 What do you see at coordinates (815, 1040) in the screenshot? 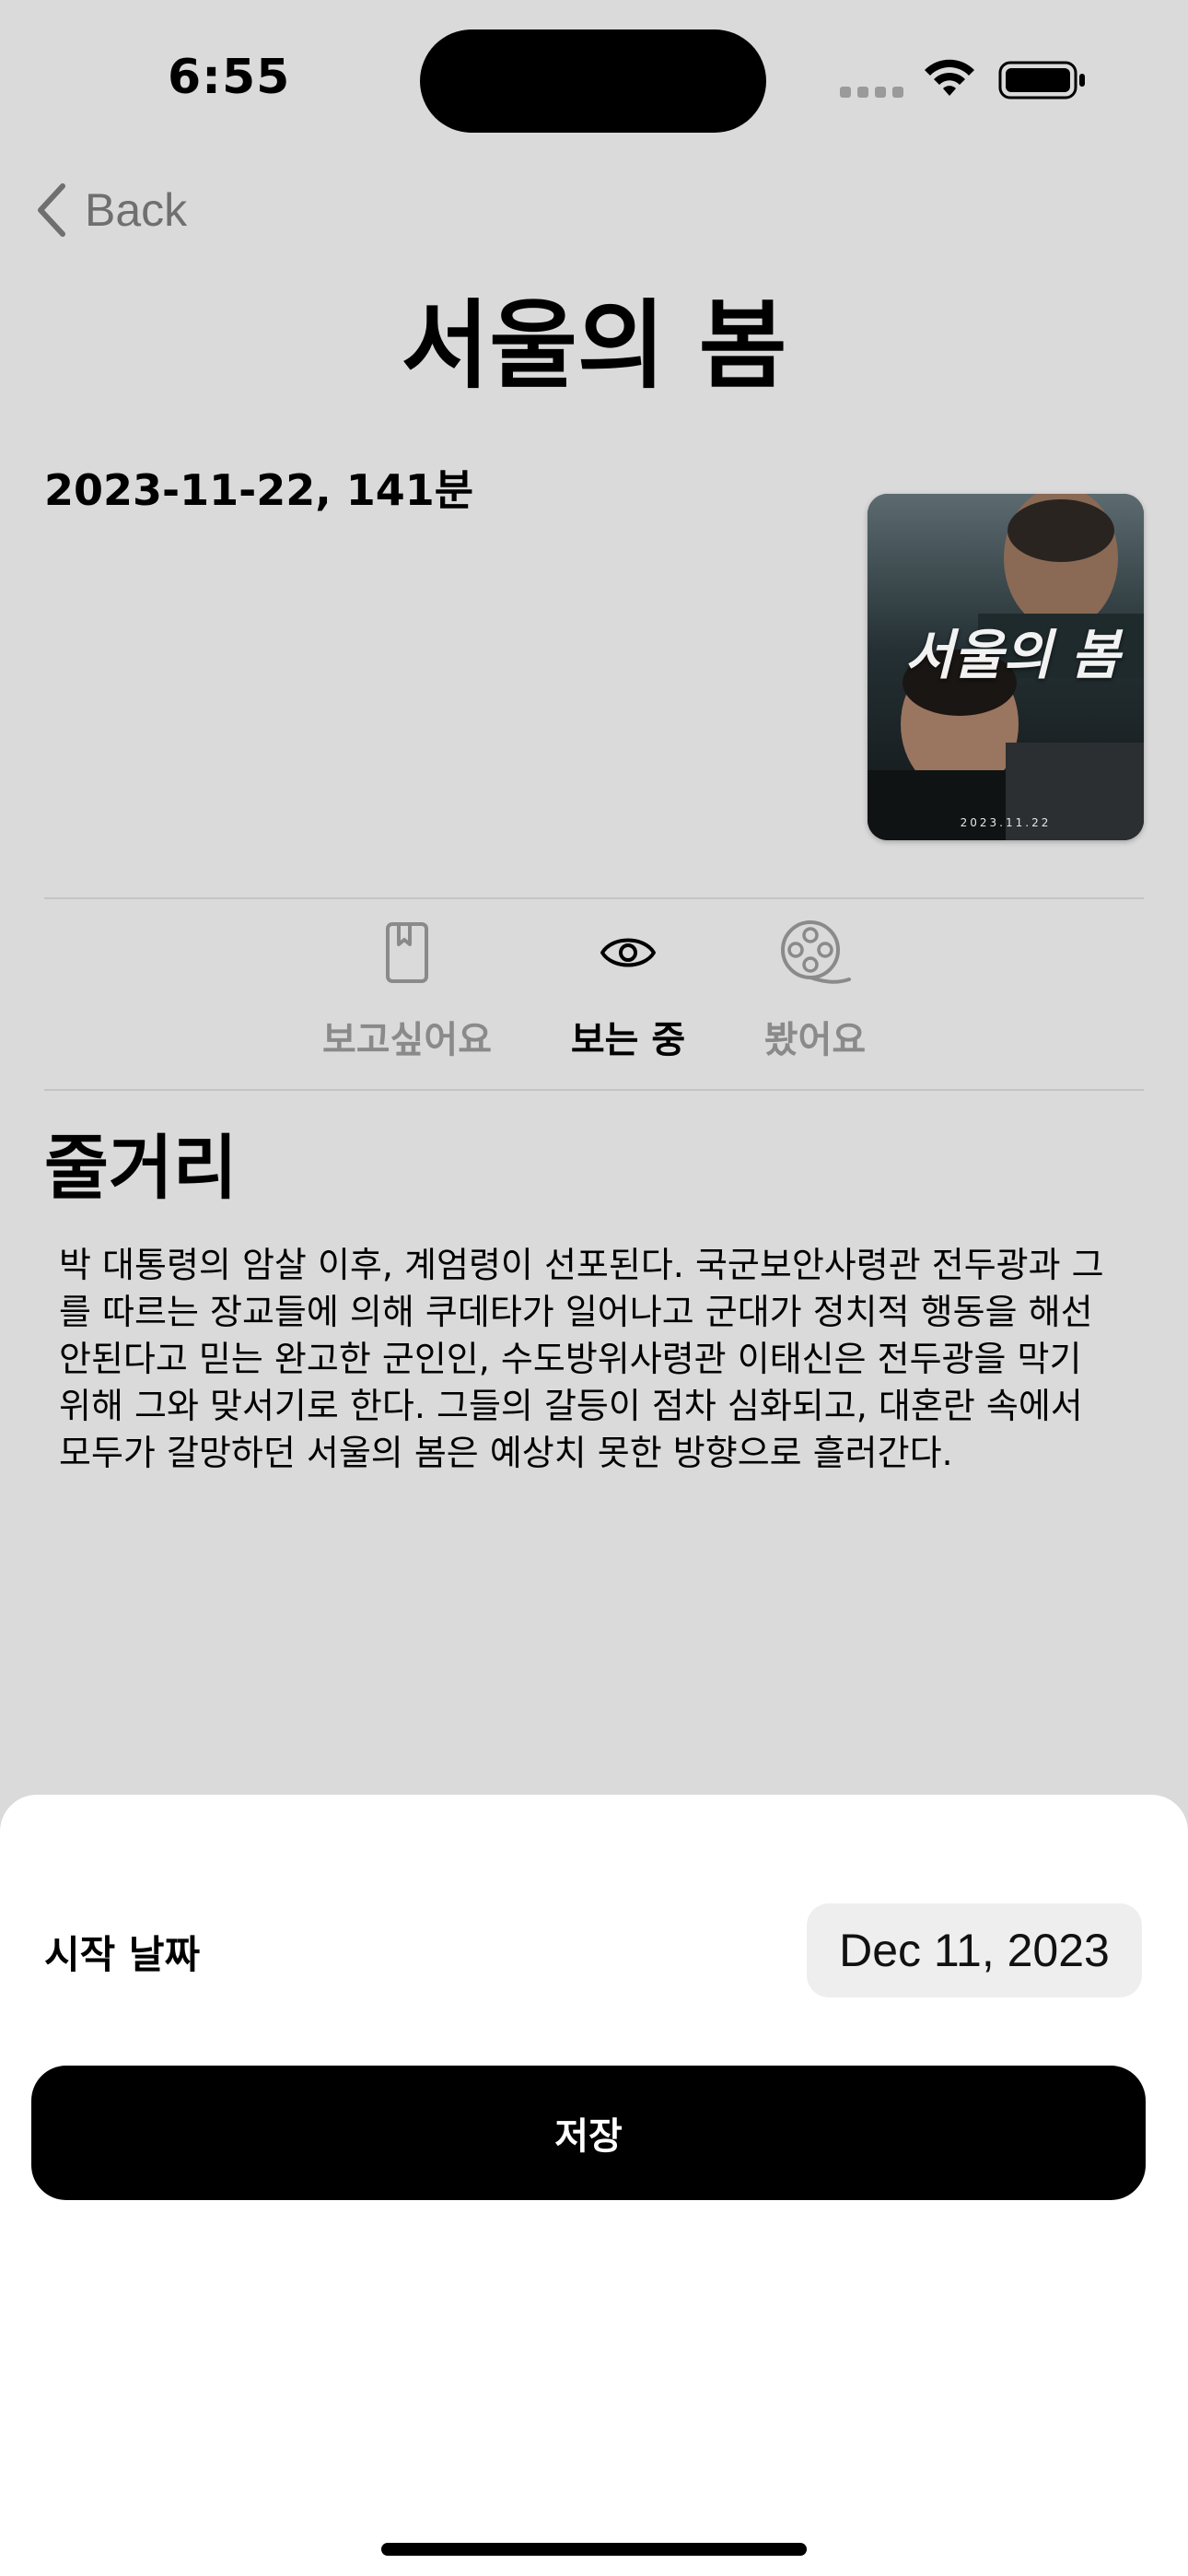
I see `tab-watched-label: 봤어요` at bounding box center [815, 1040].